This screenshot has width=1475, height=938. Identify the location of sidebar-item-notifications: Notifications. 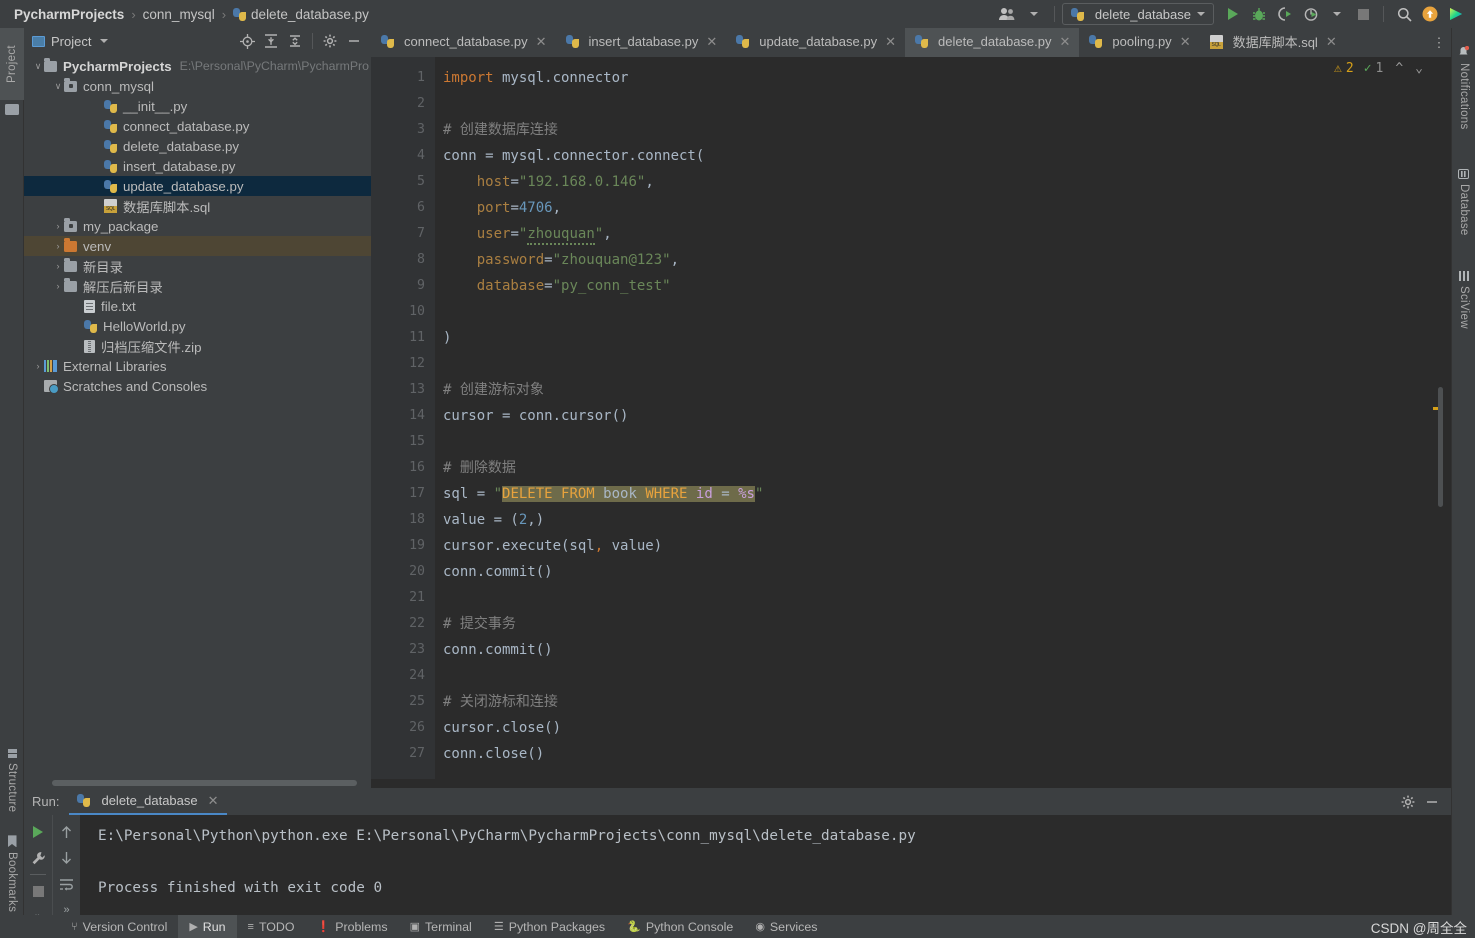
(1463, 88).